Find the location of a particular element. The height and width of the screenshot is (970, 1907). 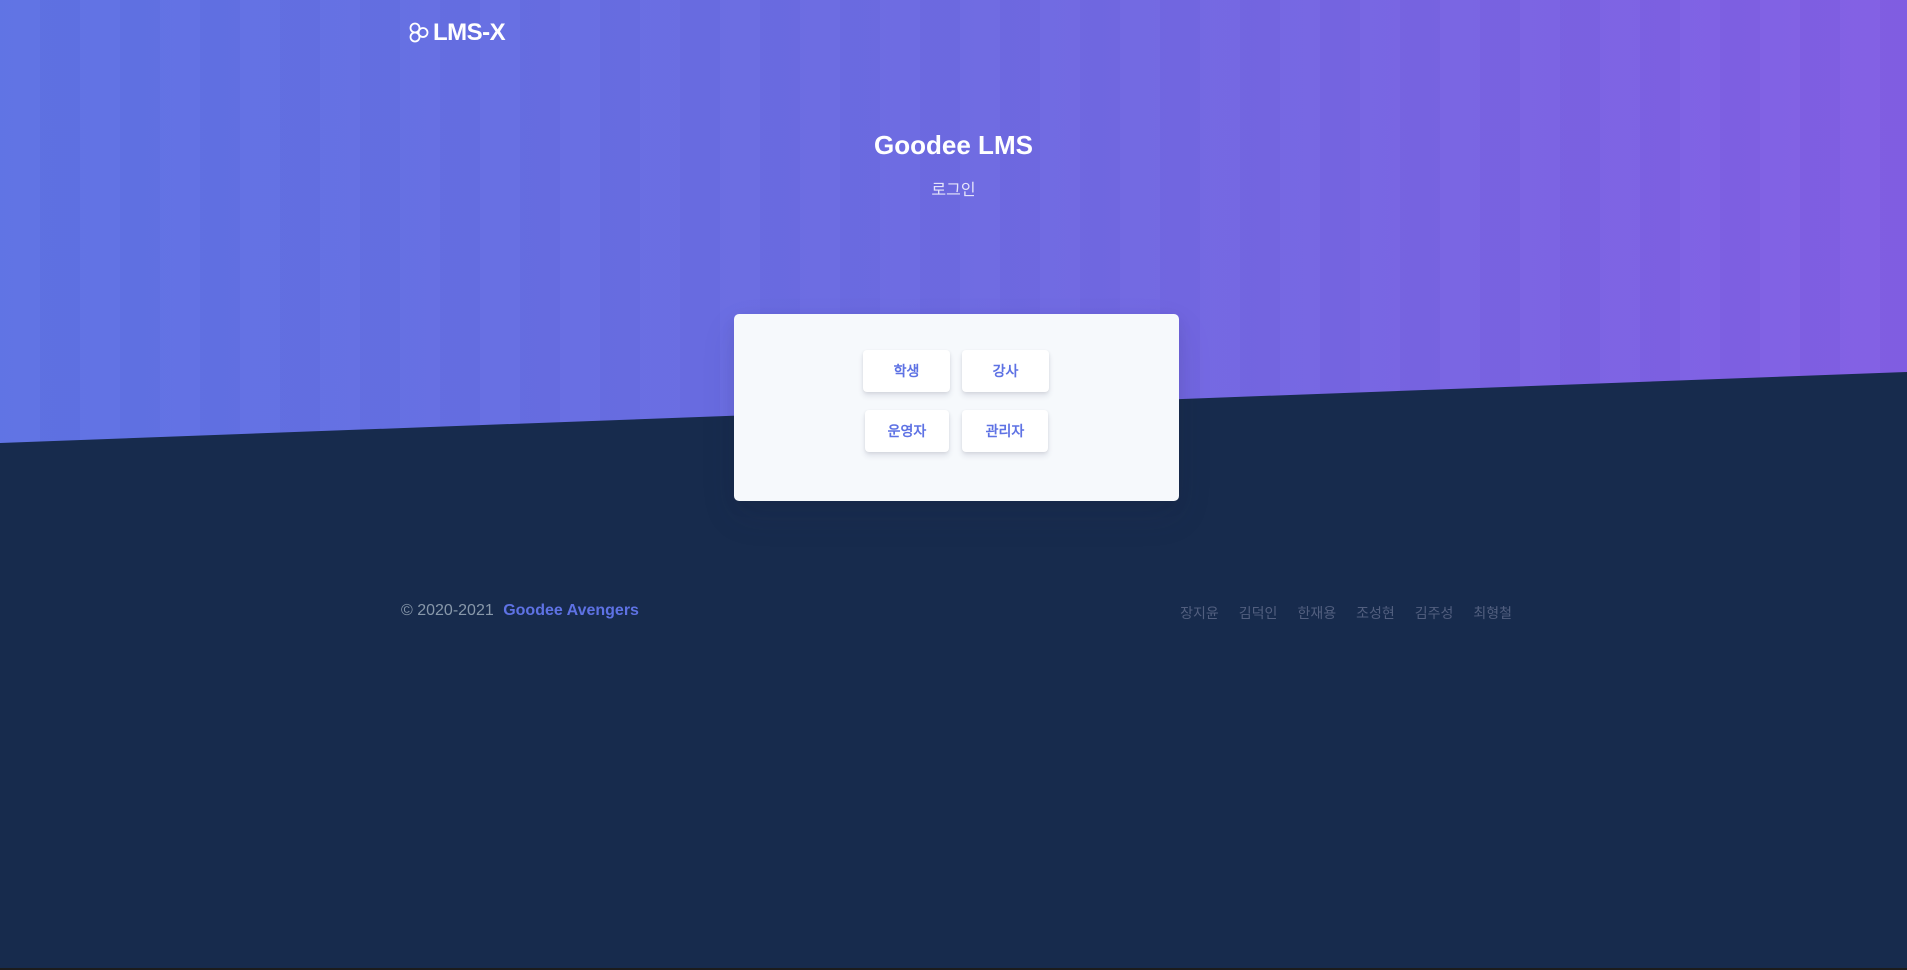

footer-copyright: © 2020-2021 Goodee Avengers is located at coordinates (520, 611).